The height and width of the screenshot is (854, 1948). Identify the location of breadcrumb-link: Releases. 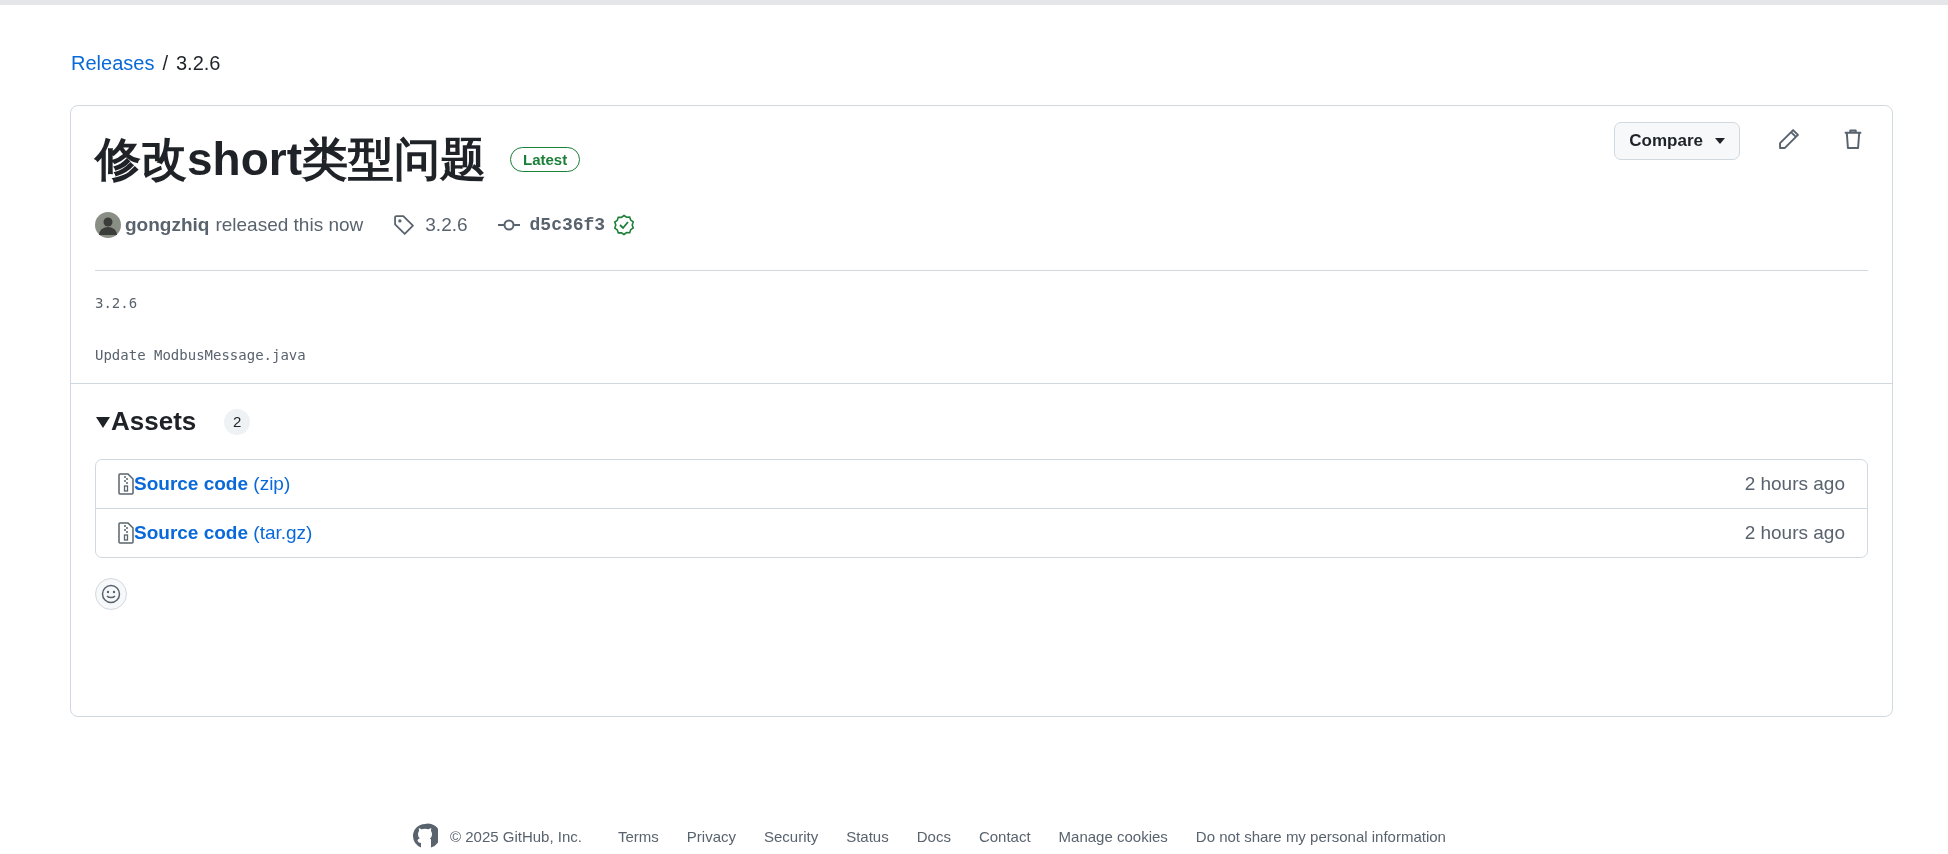
(113, 63).